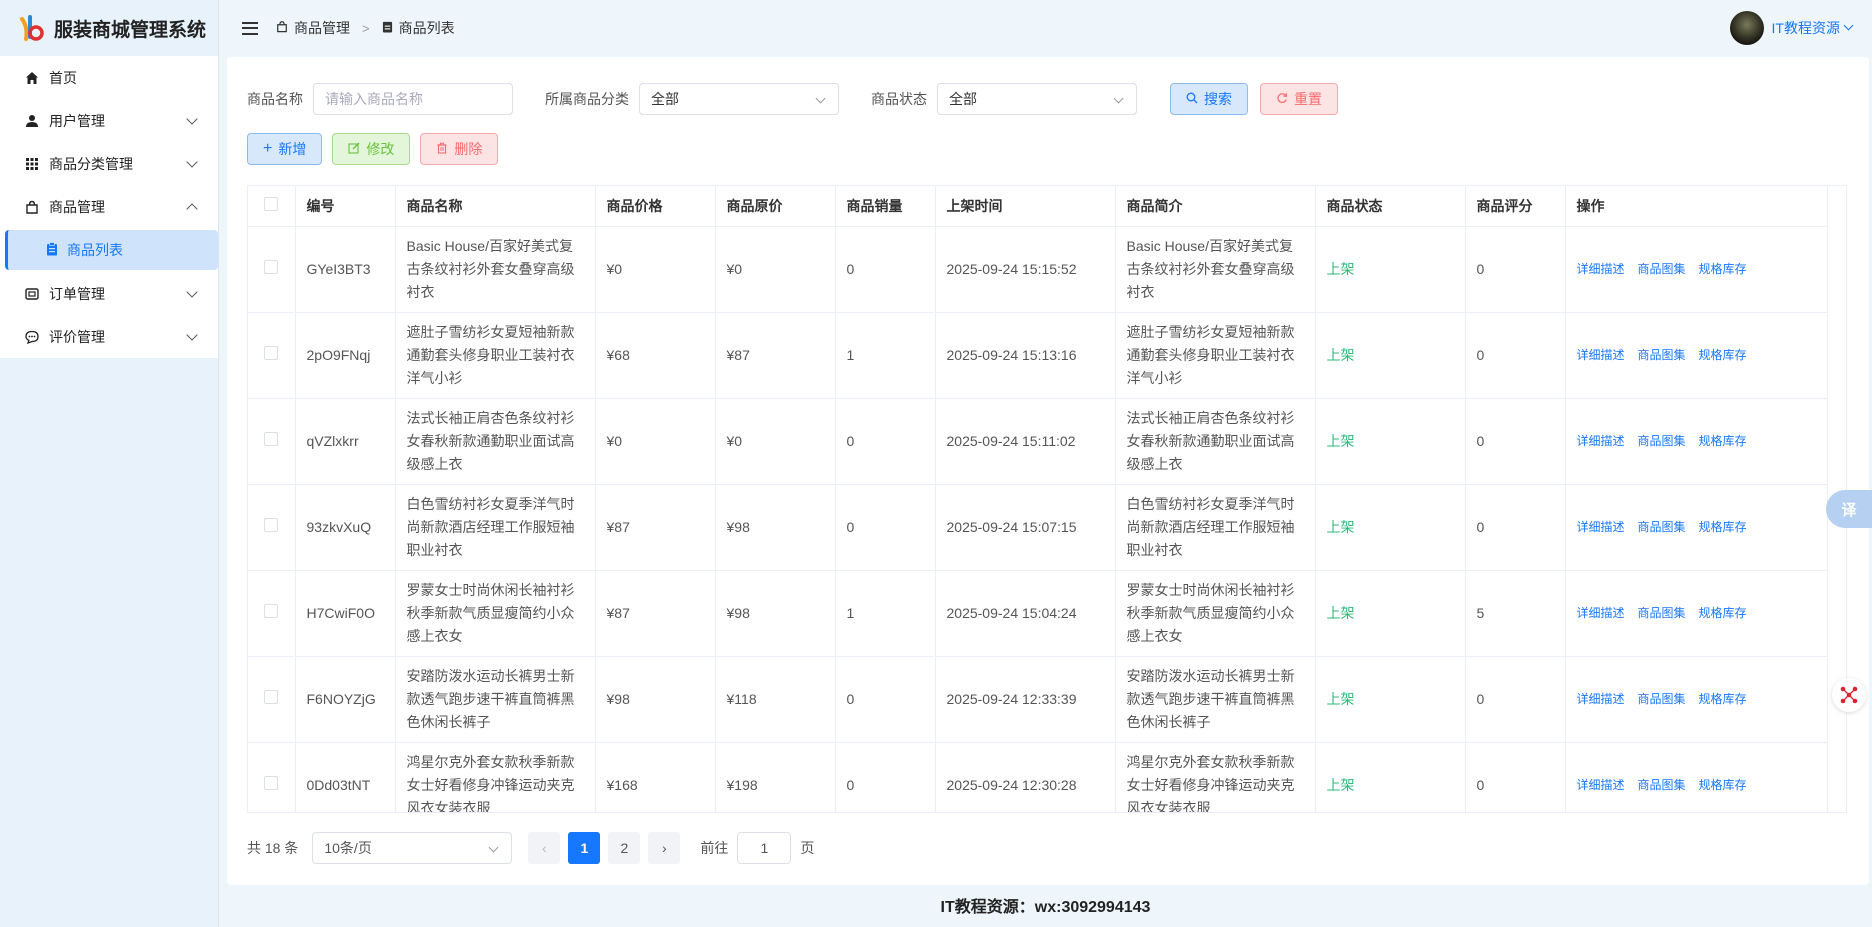 This screenshot has height=927, width=1872. Describe the element at coordinates (345, 777) in the screenshot. I see `cell-id: 0Dd03tNT` at that location.